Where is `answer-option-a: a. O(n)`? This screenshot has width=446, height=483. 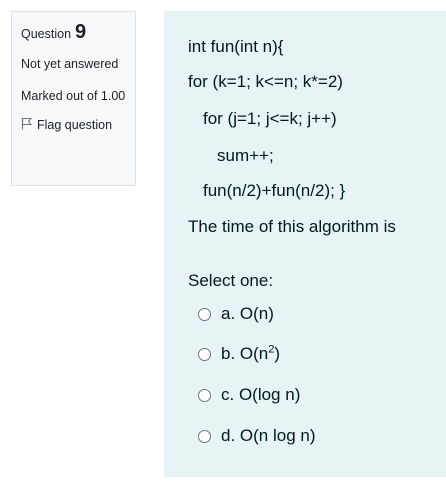
answer-option-a: a. O(n) is located at coordinates (236, 314).